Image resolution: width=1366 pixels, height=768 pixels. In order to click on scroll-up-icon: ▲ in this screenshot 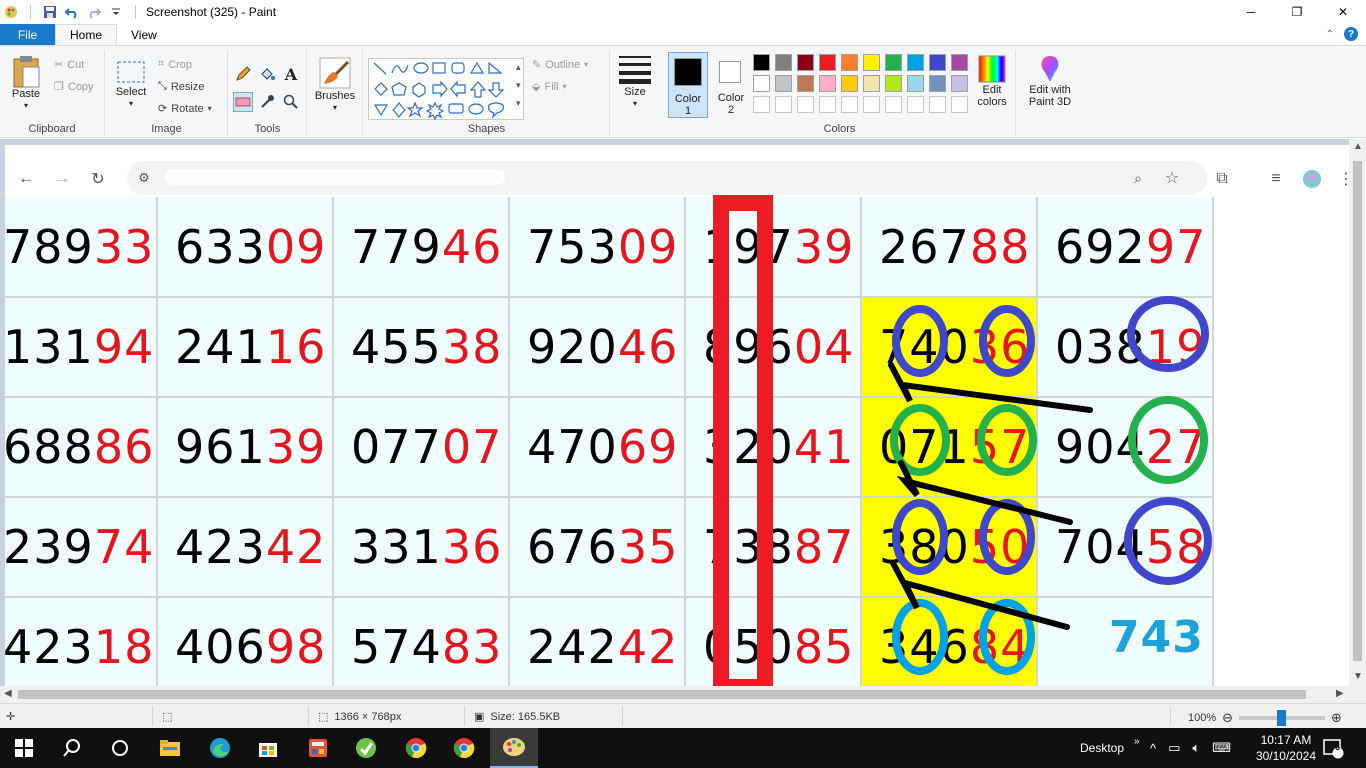, I will do `click(1358, 146)`.